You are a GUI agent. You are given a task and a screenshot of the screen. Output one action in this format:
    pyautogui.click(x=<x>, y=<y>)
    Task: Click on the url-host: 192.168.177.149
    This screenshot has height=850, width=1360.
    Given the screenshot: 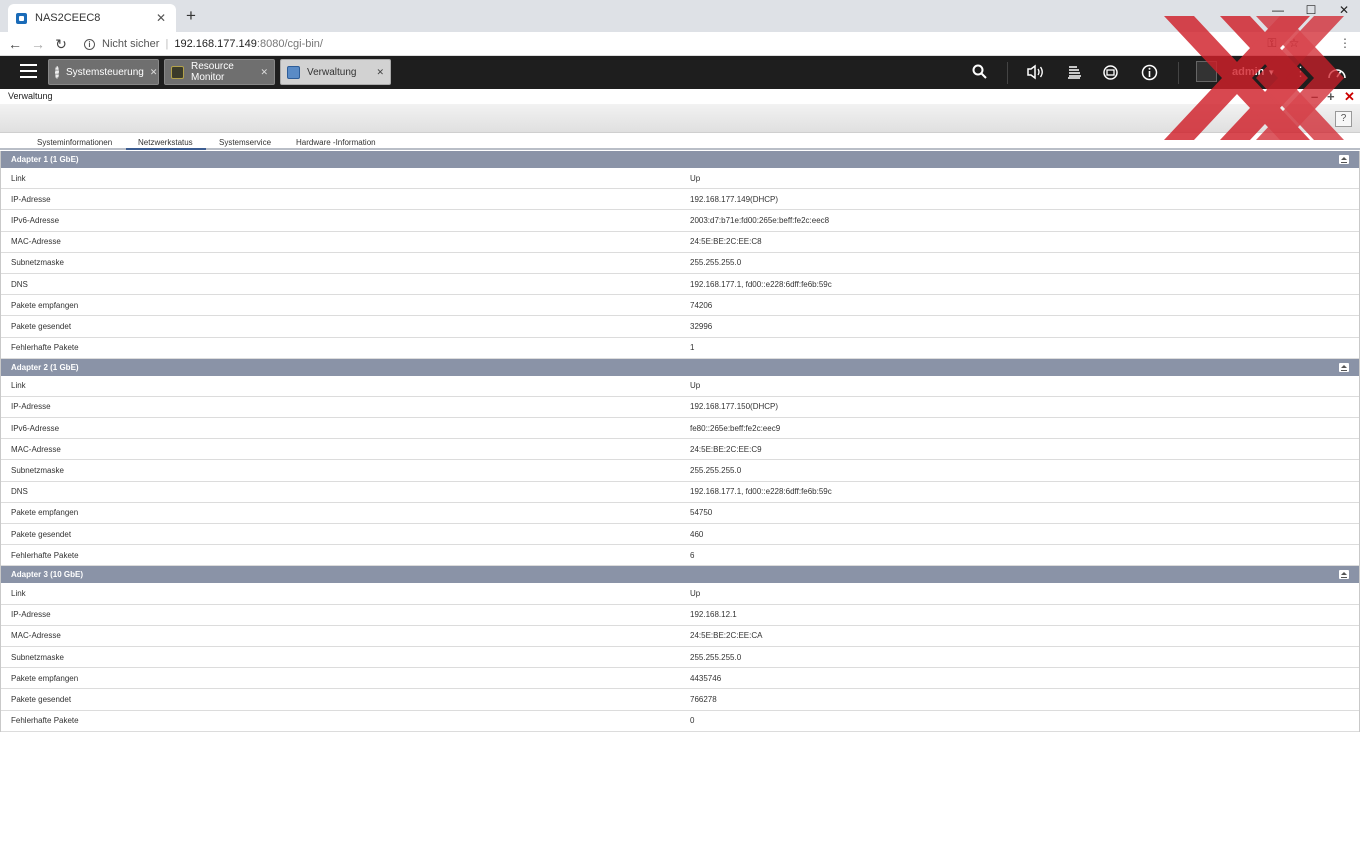 What is the action you would take?
    pyautogui.click(x=215, y=44)
    